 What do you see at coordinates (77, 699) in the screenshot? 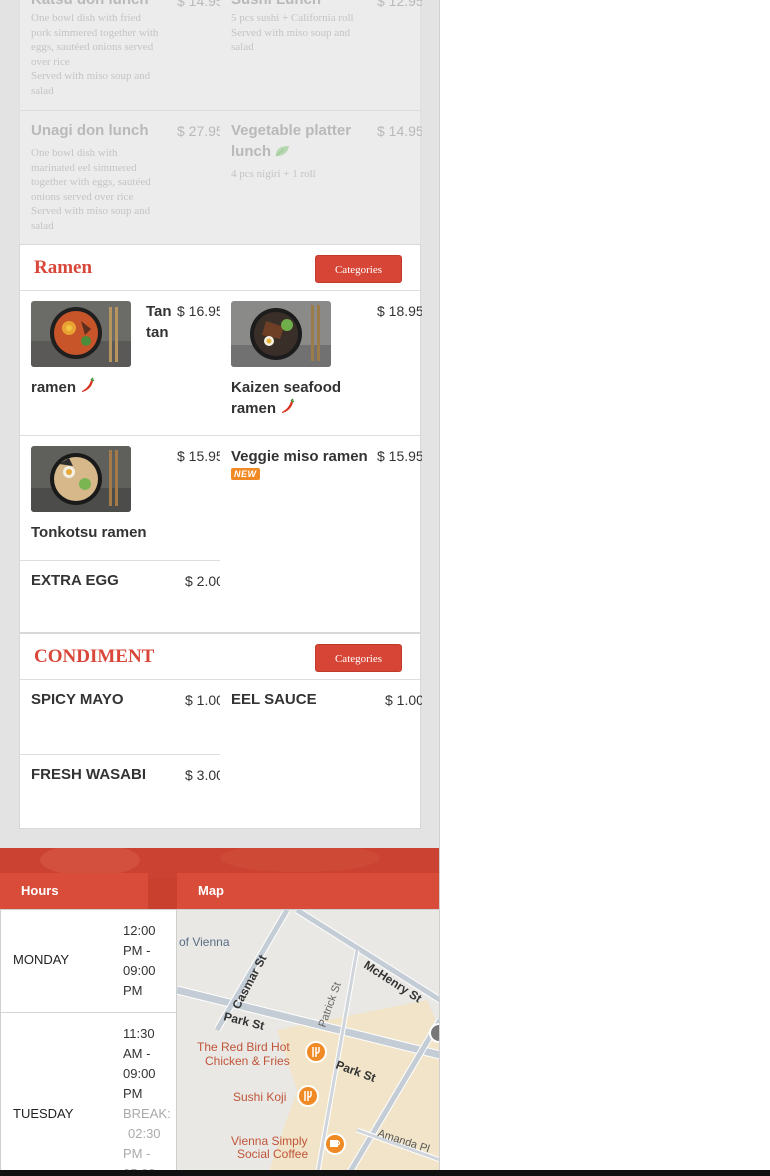
I see `item-name: SPICY MAYO` at bounding box center [77, 699].